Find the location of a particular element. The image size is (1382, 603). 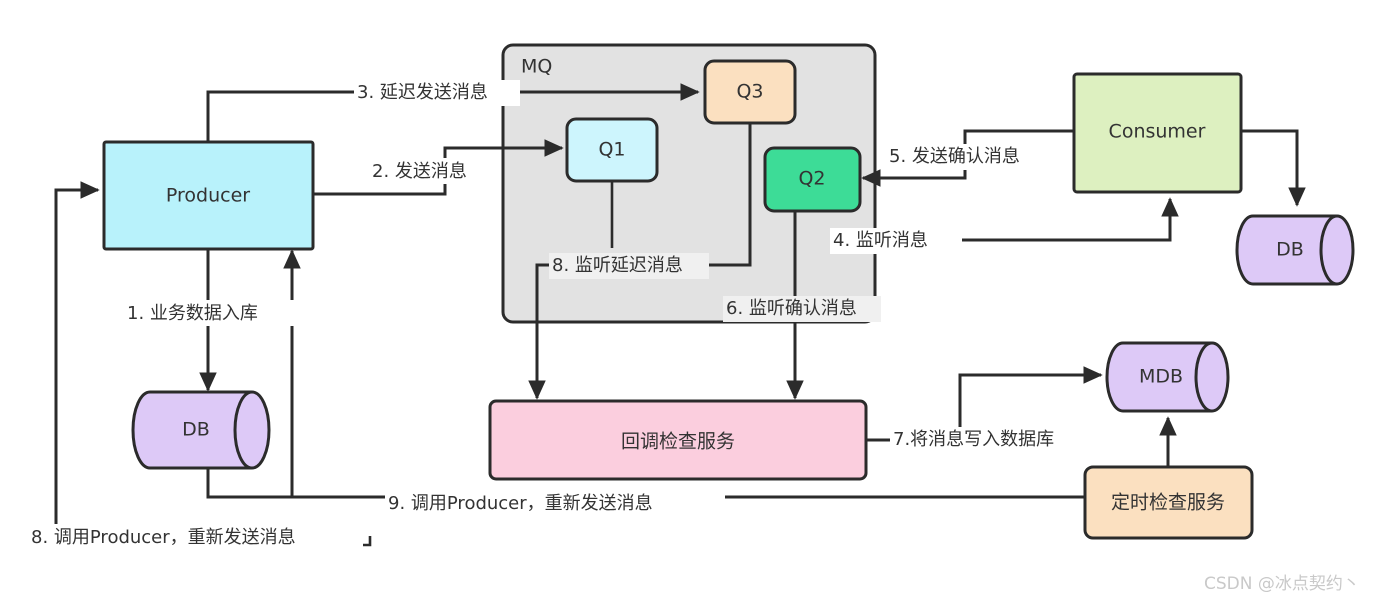

node-db-left: DB is located at coordinates (201, 430).